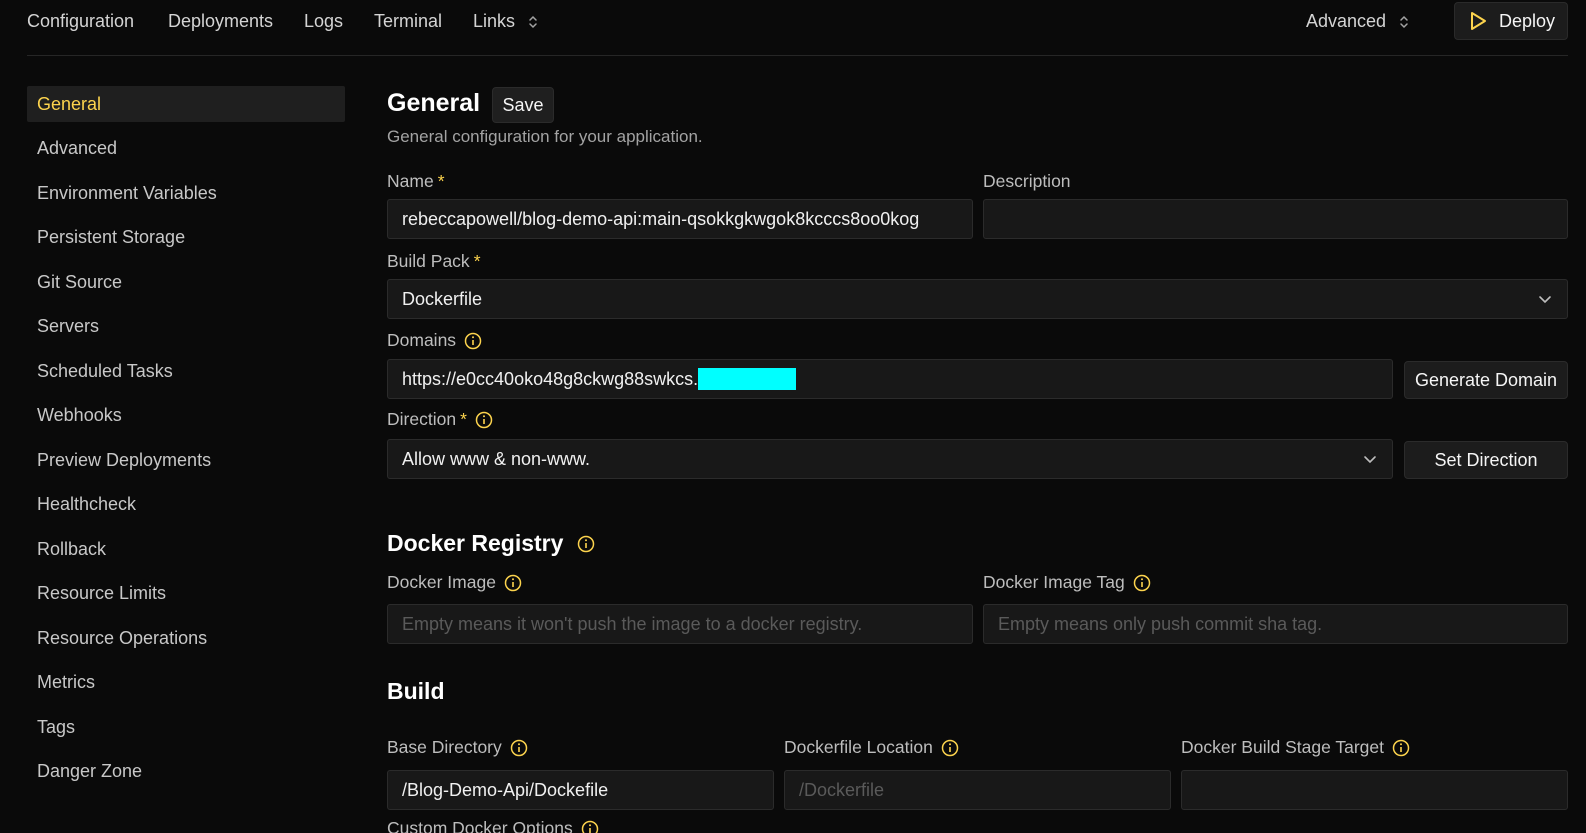  I want to click on name-label: Name *, so click(416, 181).